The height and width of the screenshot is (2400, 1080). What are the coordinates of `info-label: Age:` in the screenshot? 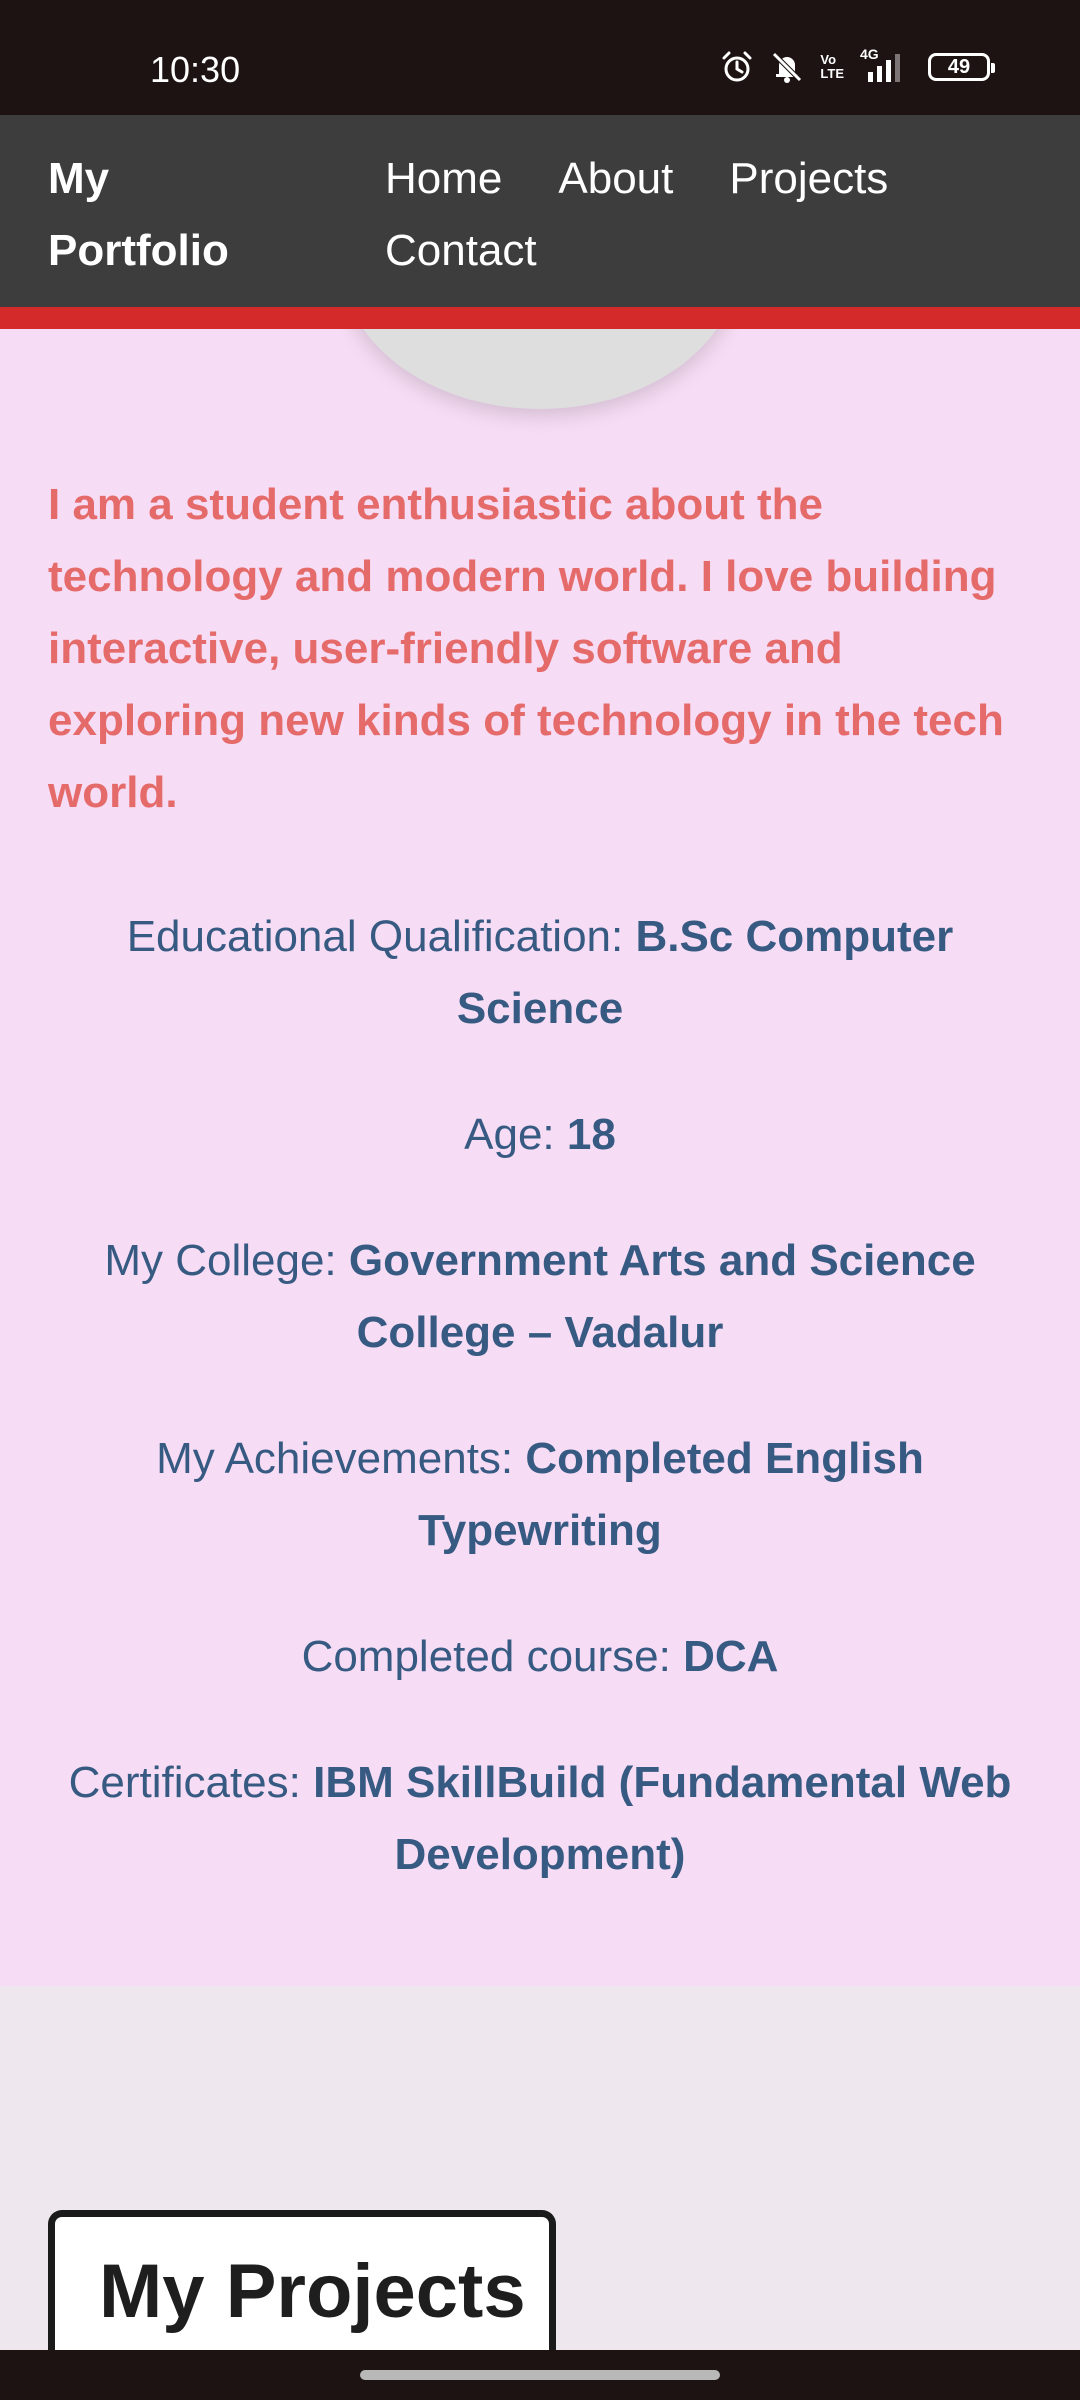 It's located at (515, 1134).